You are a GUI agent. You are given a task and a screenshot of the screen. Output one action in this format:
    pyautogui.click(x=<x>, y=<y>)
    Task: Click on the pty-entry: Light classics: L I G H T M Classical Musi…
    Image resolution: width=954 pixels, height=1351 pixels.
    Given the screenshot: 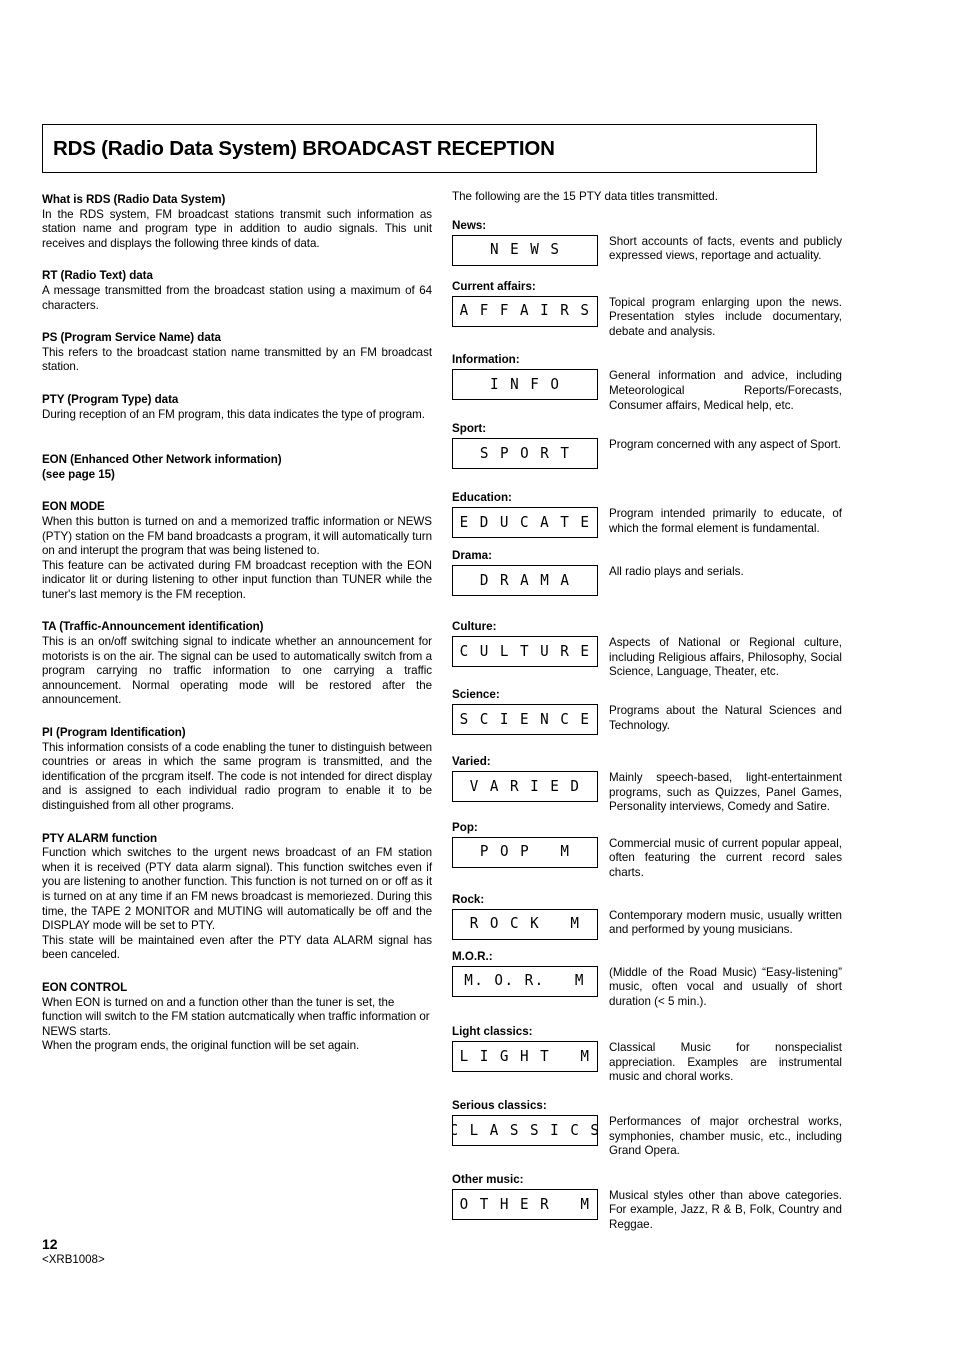 What is the action you would take?
    pyautogui.click(x=647, y=1055)
    